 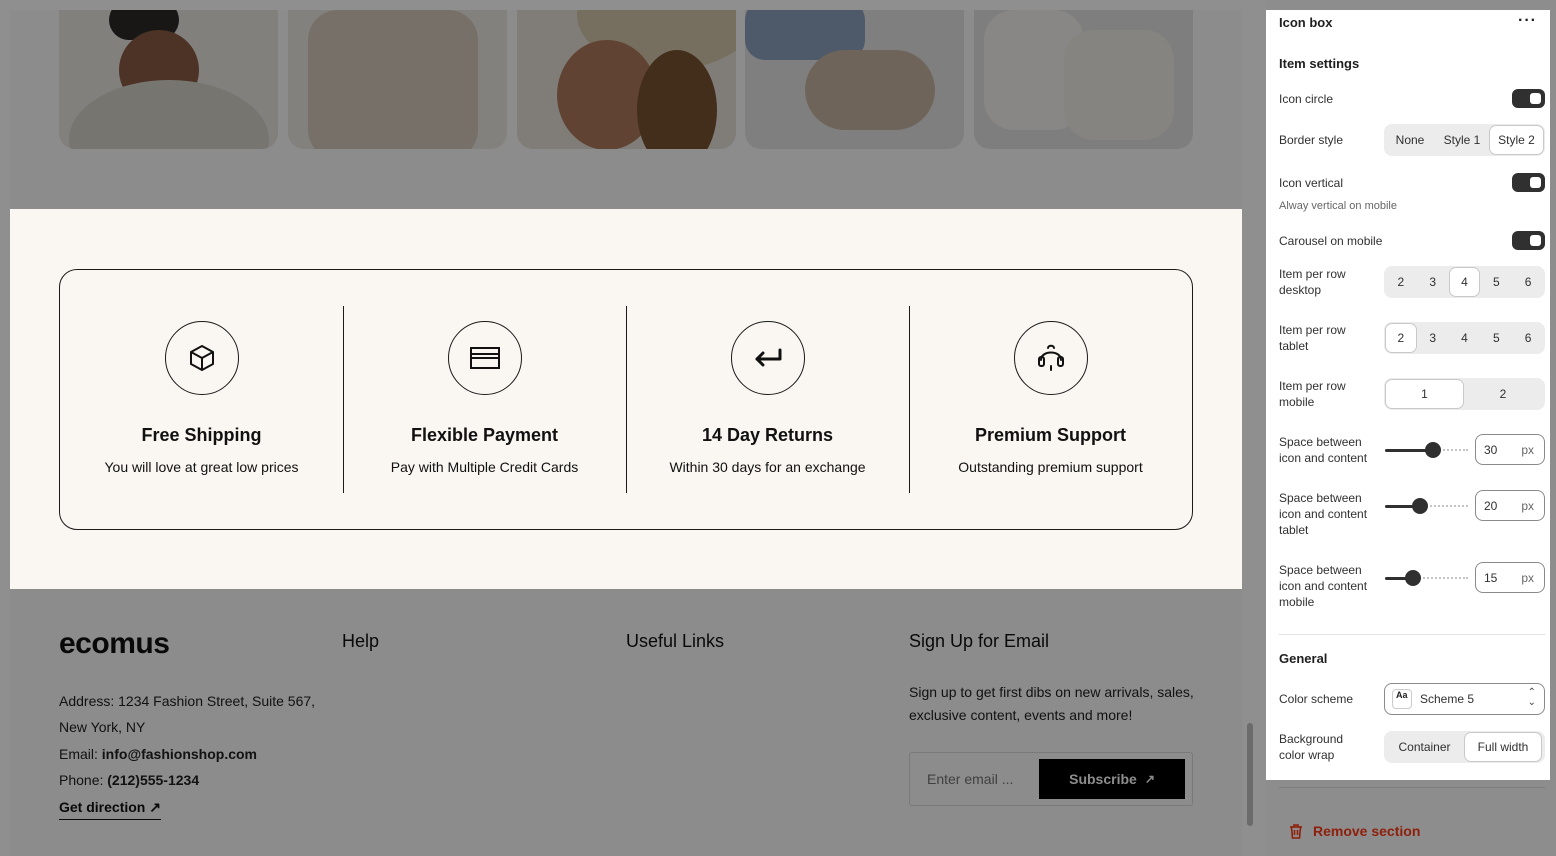 I want to click on icon-vertical-setting: Icon vertical, so click(x=1412, y=183).